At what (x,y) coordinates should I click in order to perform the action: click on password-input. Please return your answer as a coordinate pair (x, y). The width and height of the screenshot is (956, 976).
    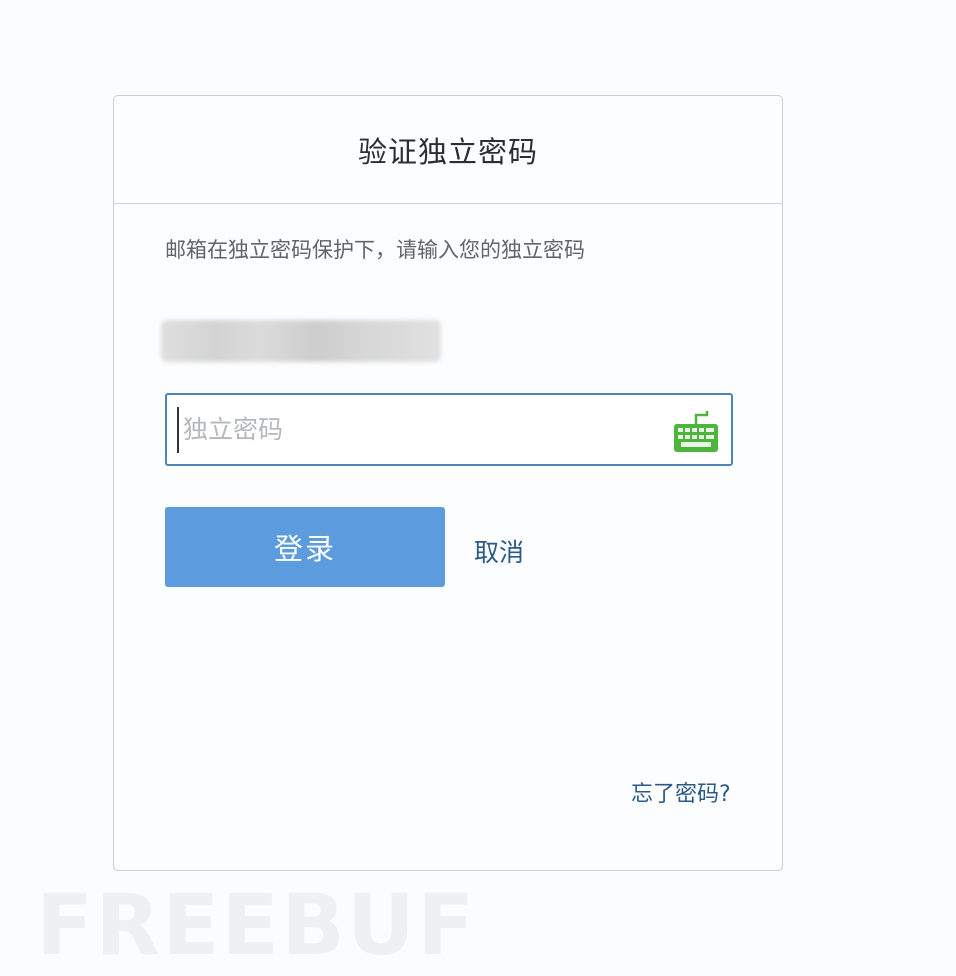
    Looking at the image, I should click on (423, 429).